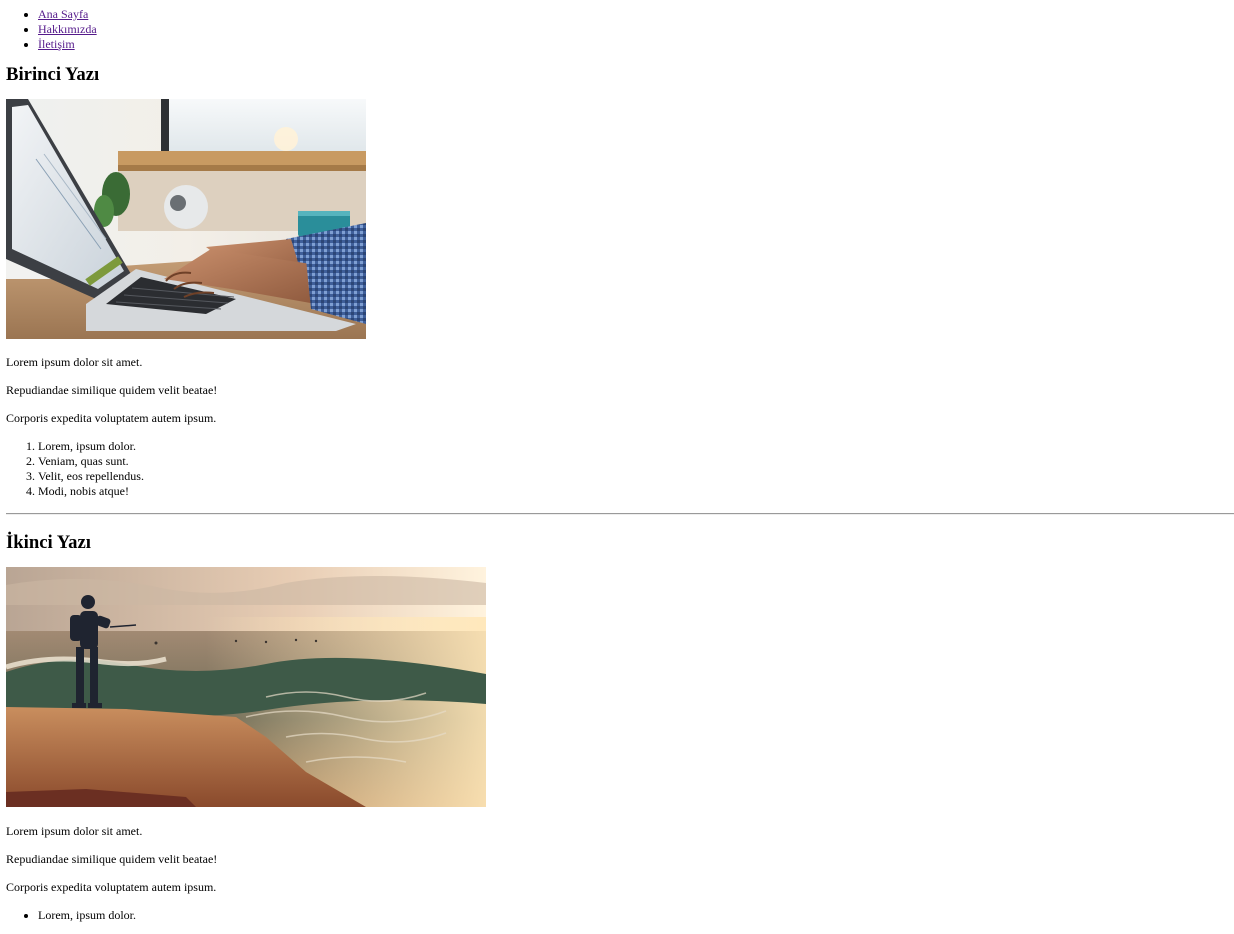  Describe the element at coordinates (636, 491) in the screenshot. I see `list-item: Modi, nobis atque!` at that location.